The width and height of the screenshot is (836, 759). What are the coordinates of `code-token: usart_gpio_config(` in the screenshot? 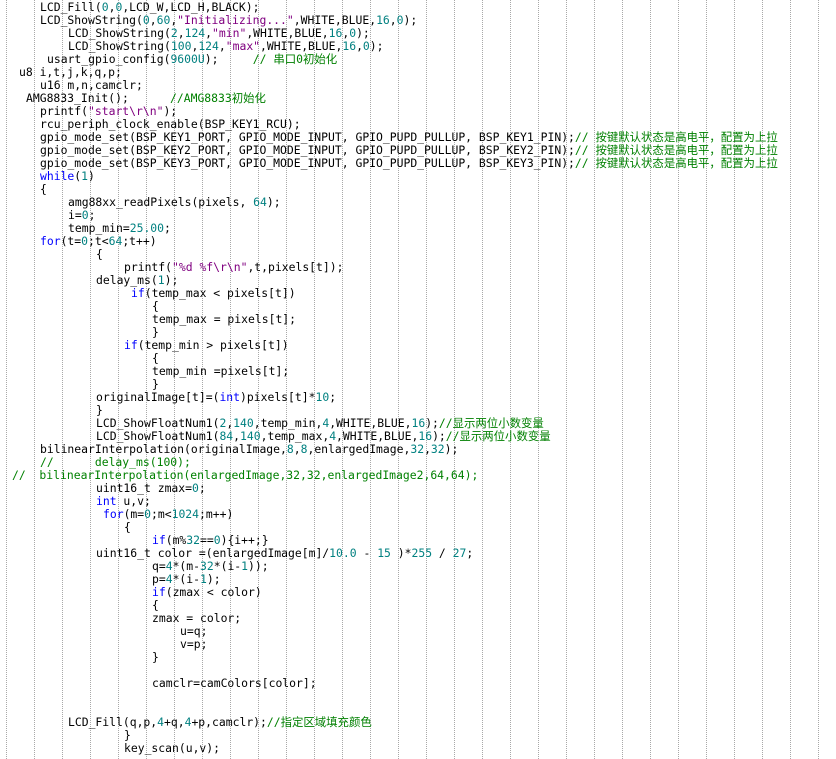 It's located at (109, 59).